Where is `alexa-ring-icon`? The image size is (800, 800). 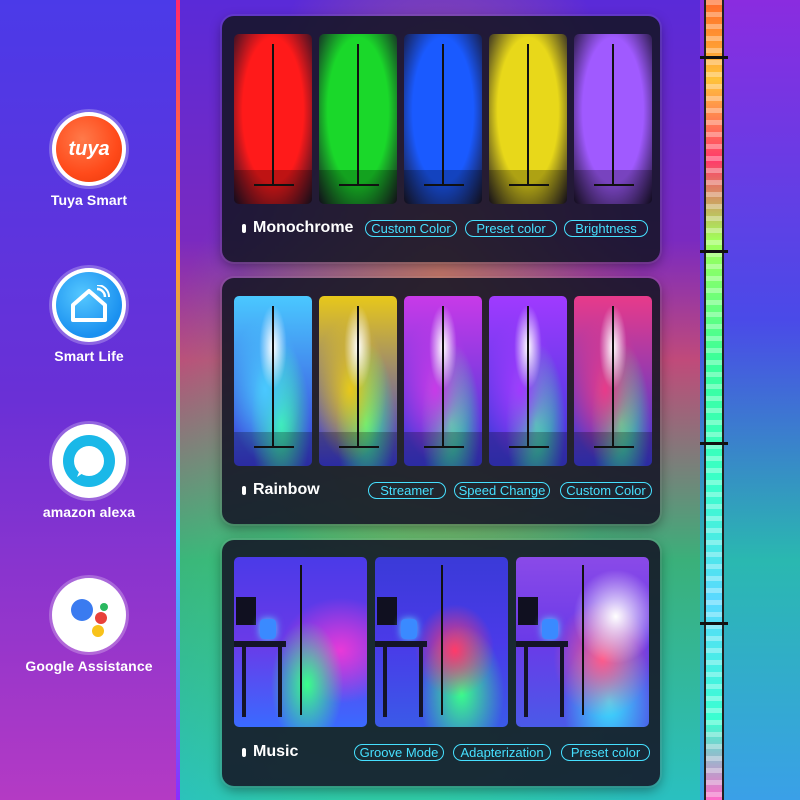
alexa-ring-icon is located at coordinates (89, 461).